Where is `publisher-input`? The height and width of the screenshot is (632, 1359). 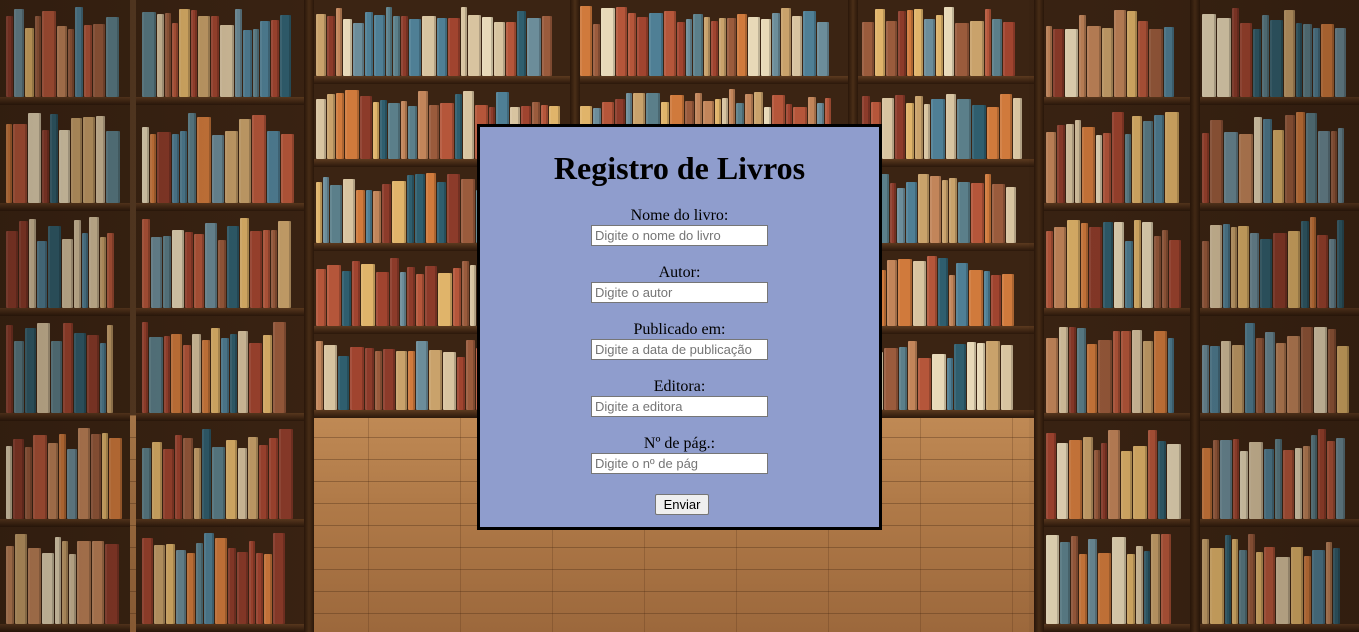
publisher-input is located at coordinates (679, 406).